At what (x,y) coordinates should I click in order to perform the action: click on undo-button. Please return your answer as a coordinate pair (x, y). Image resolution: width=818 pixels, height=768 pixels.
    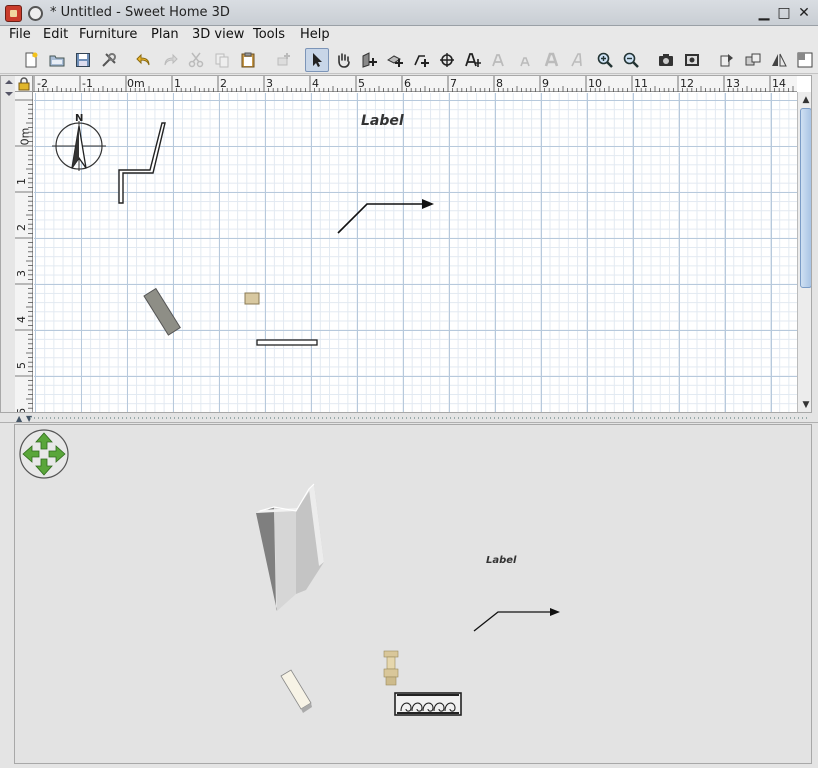
    Looking at the image, I should click on (144, 60).